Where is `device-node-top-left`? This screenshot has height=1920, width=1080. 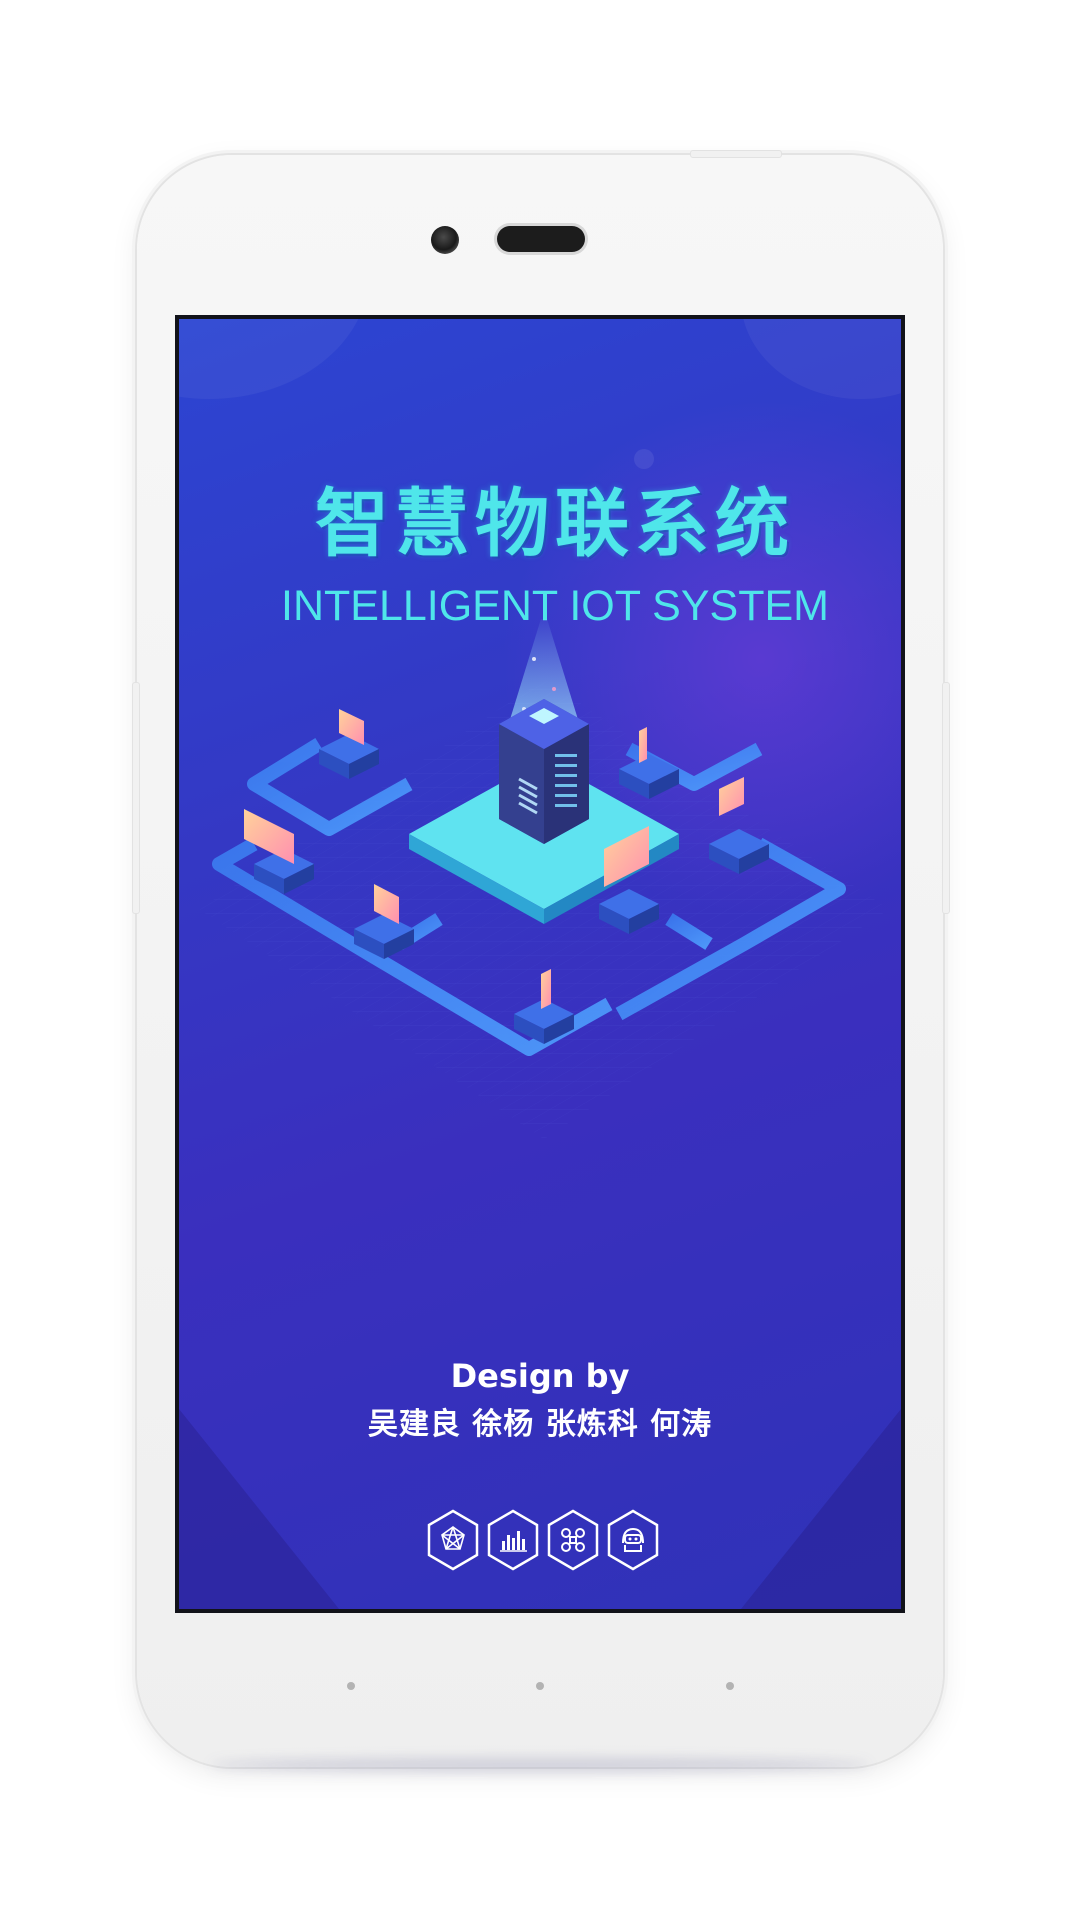
device-node-top-left is located at coordinates (349, 744).